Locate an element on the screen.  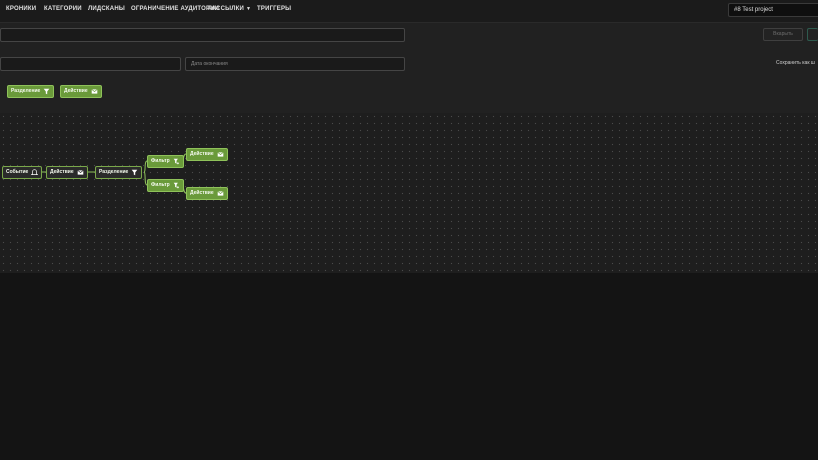
nav-item-categories: КАТЕГОРИИ is located at coordinates (63, 9).